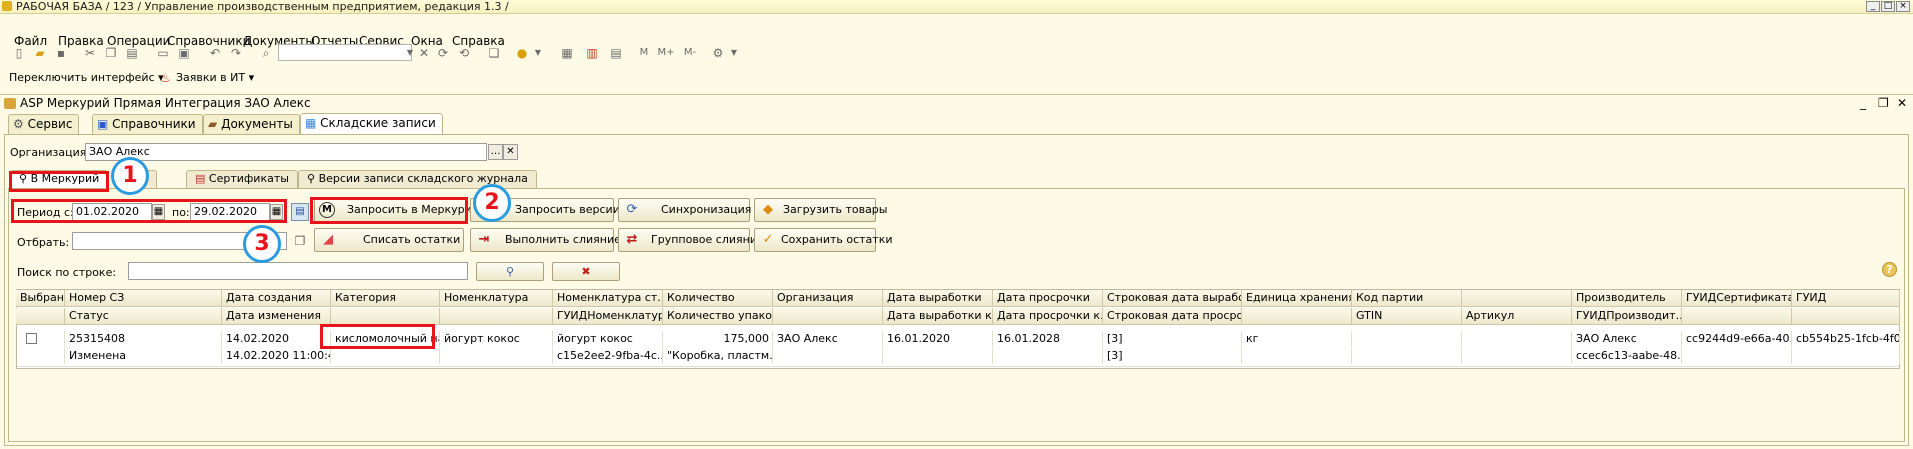 Image resolution: width=1913 pixels, height=449 pixels. Describe the element at coordinates (1903, 6) in the screenshot. I see `close-icon: ×` at that location.